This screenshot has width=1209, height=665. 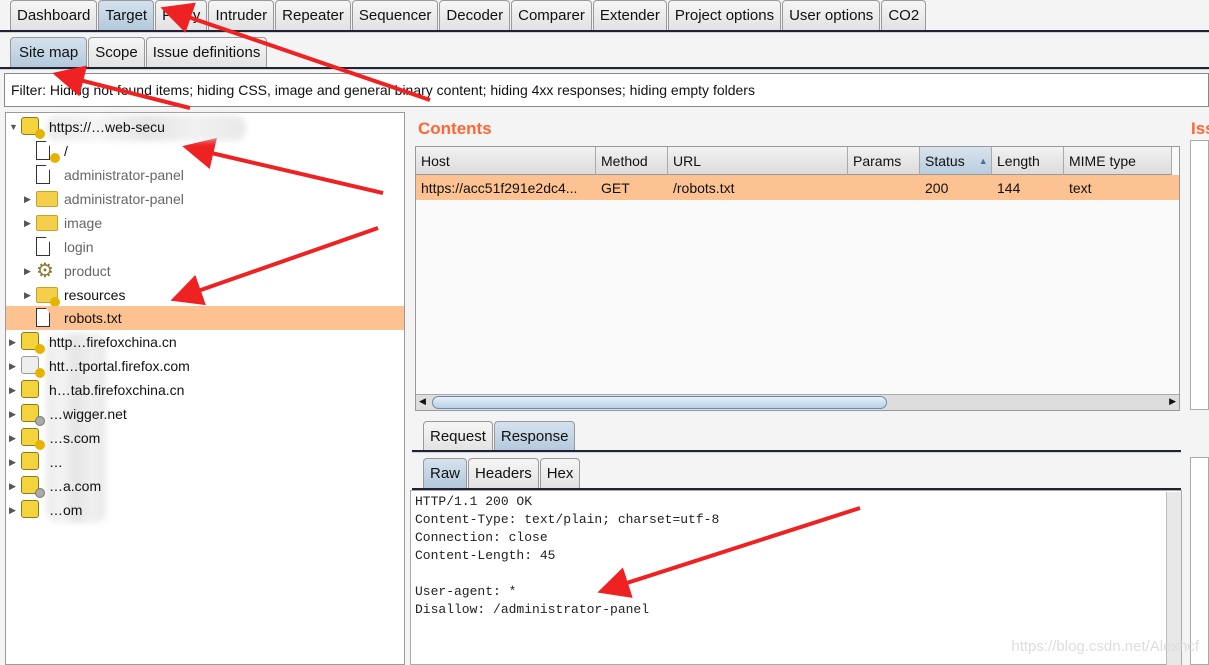 What do you see at coordinates (87, 127) in the screenshot?
I see `tree-root: ▼ https://…web-secu` at bounding box center [87, 127].